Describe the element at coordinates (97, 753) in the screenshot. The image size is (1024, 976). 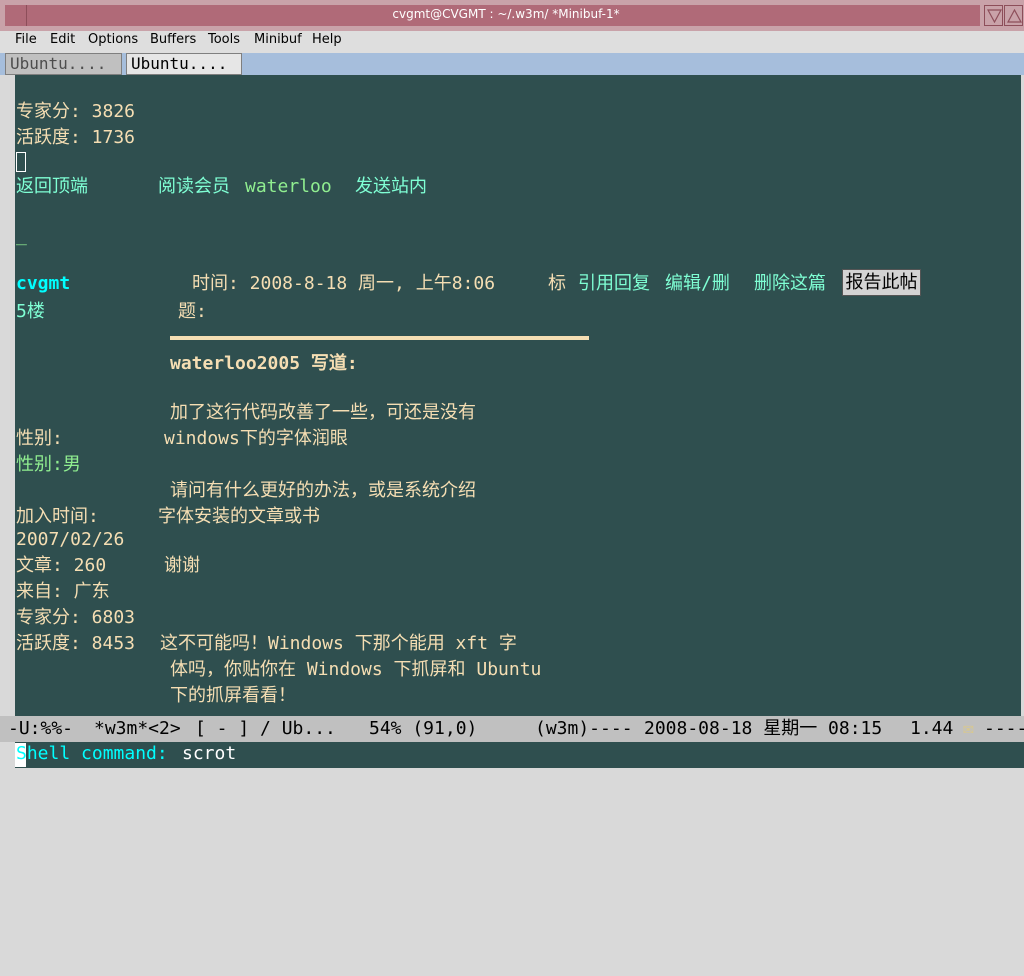
I see `minibuffer-prompt: Shell command:` at that location.